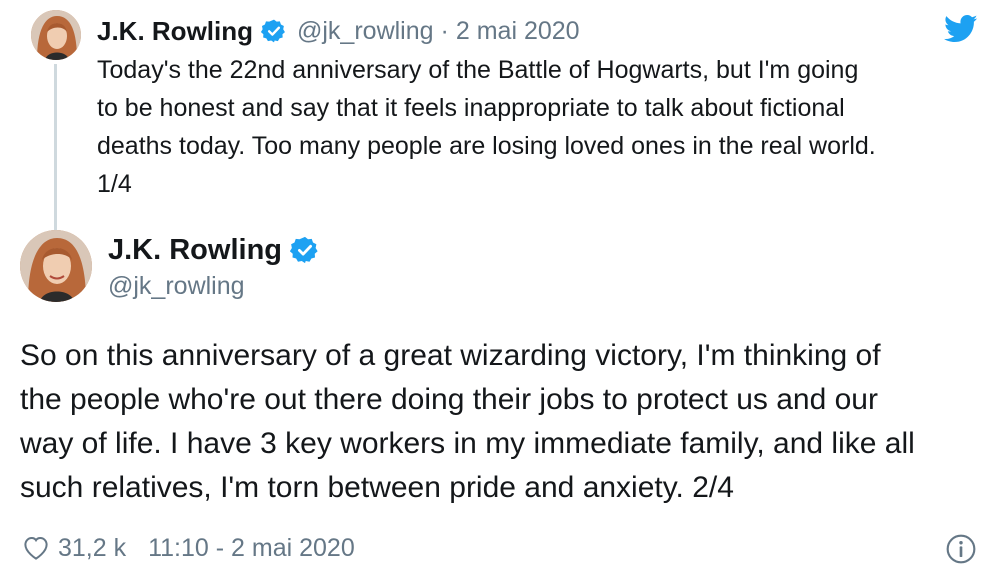  What do you see at coordinates (961, 549) in the screenshot?
I see `info-icon` at bounding box center [961, 549].